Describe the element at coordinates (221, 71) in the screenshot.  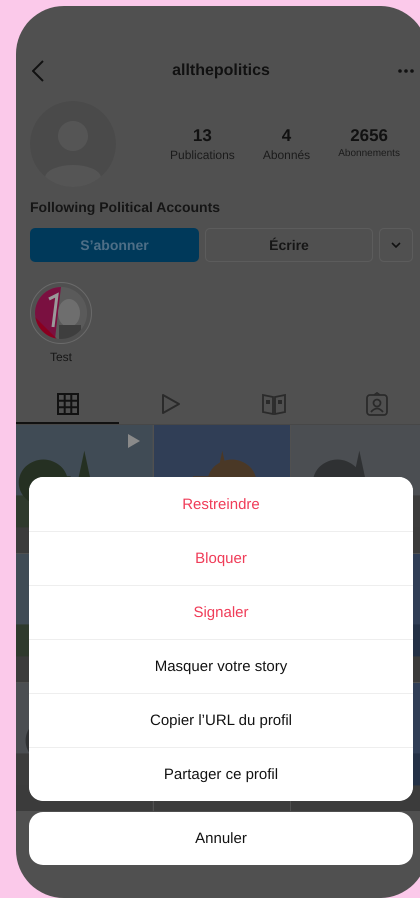
I see `profile-username: allthepolitics` at that location.